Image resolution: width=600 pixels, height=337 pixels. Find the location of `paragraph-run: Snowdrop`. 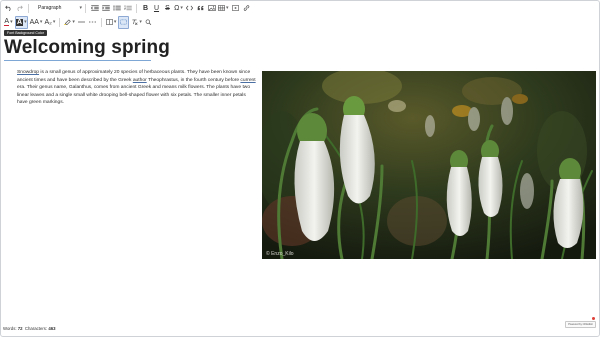

paragraph-run: Snowdrop is located at coordinates (28, 72).